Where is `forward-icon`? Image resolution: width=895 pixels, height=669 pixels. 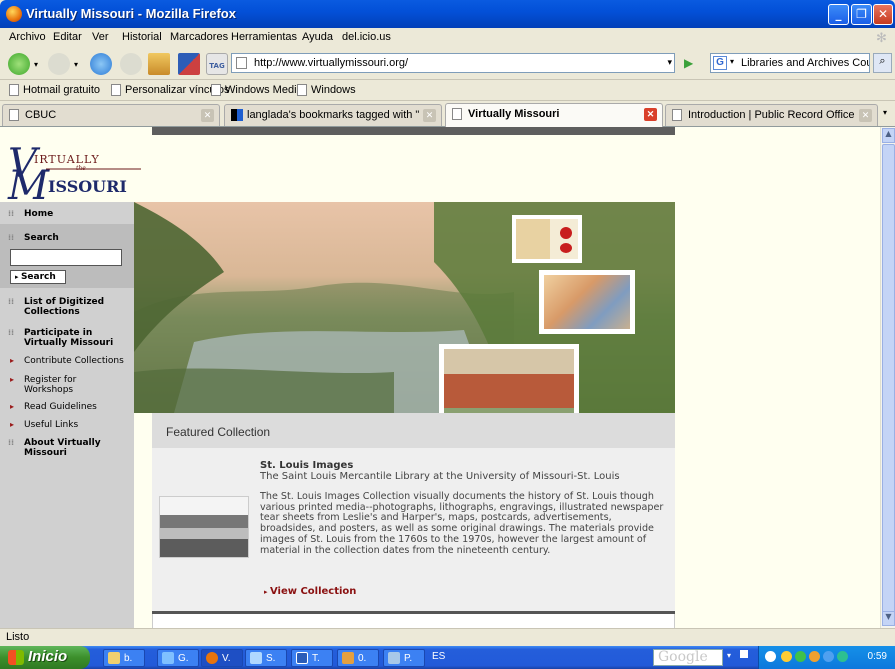
forward-icon is located at coordinates (59, 64).